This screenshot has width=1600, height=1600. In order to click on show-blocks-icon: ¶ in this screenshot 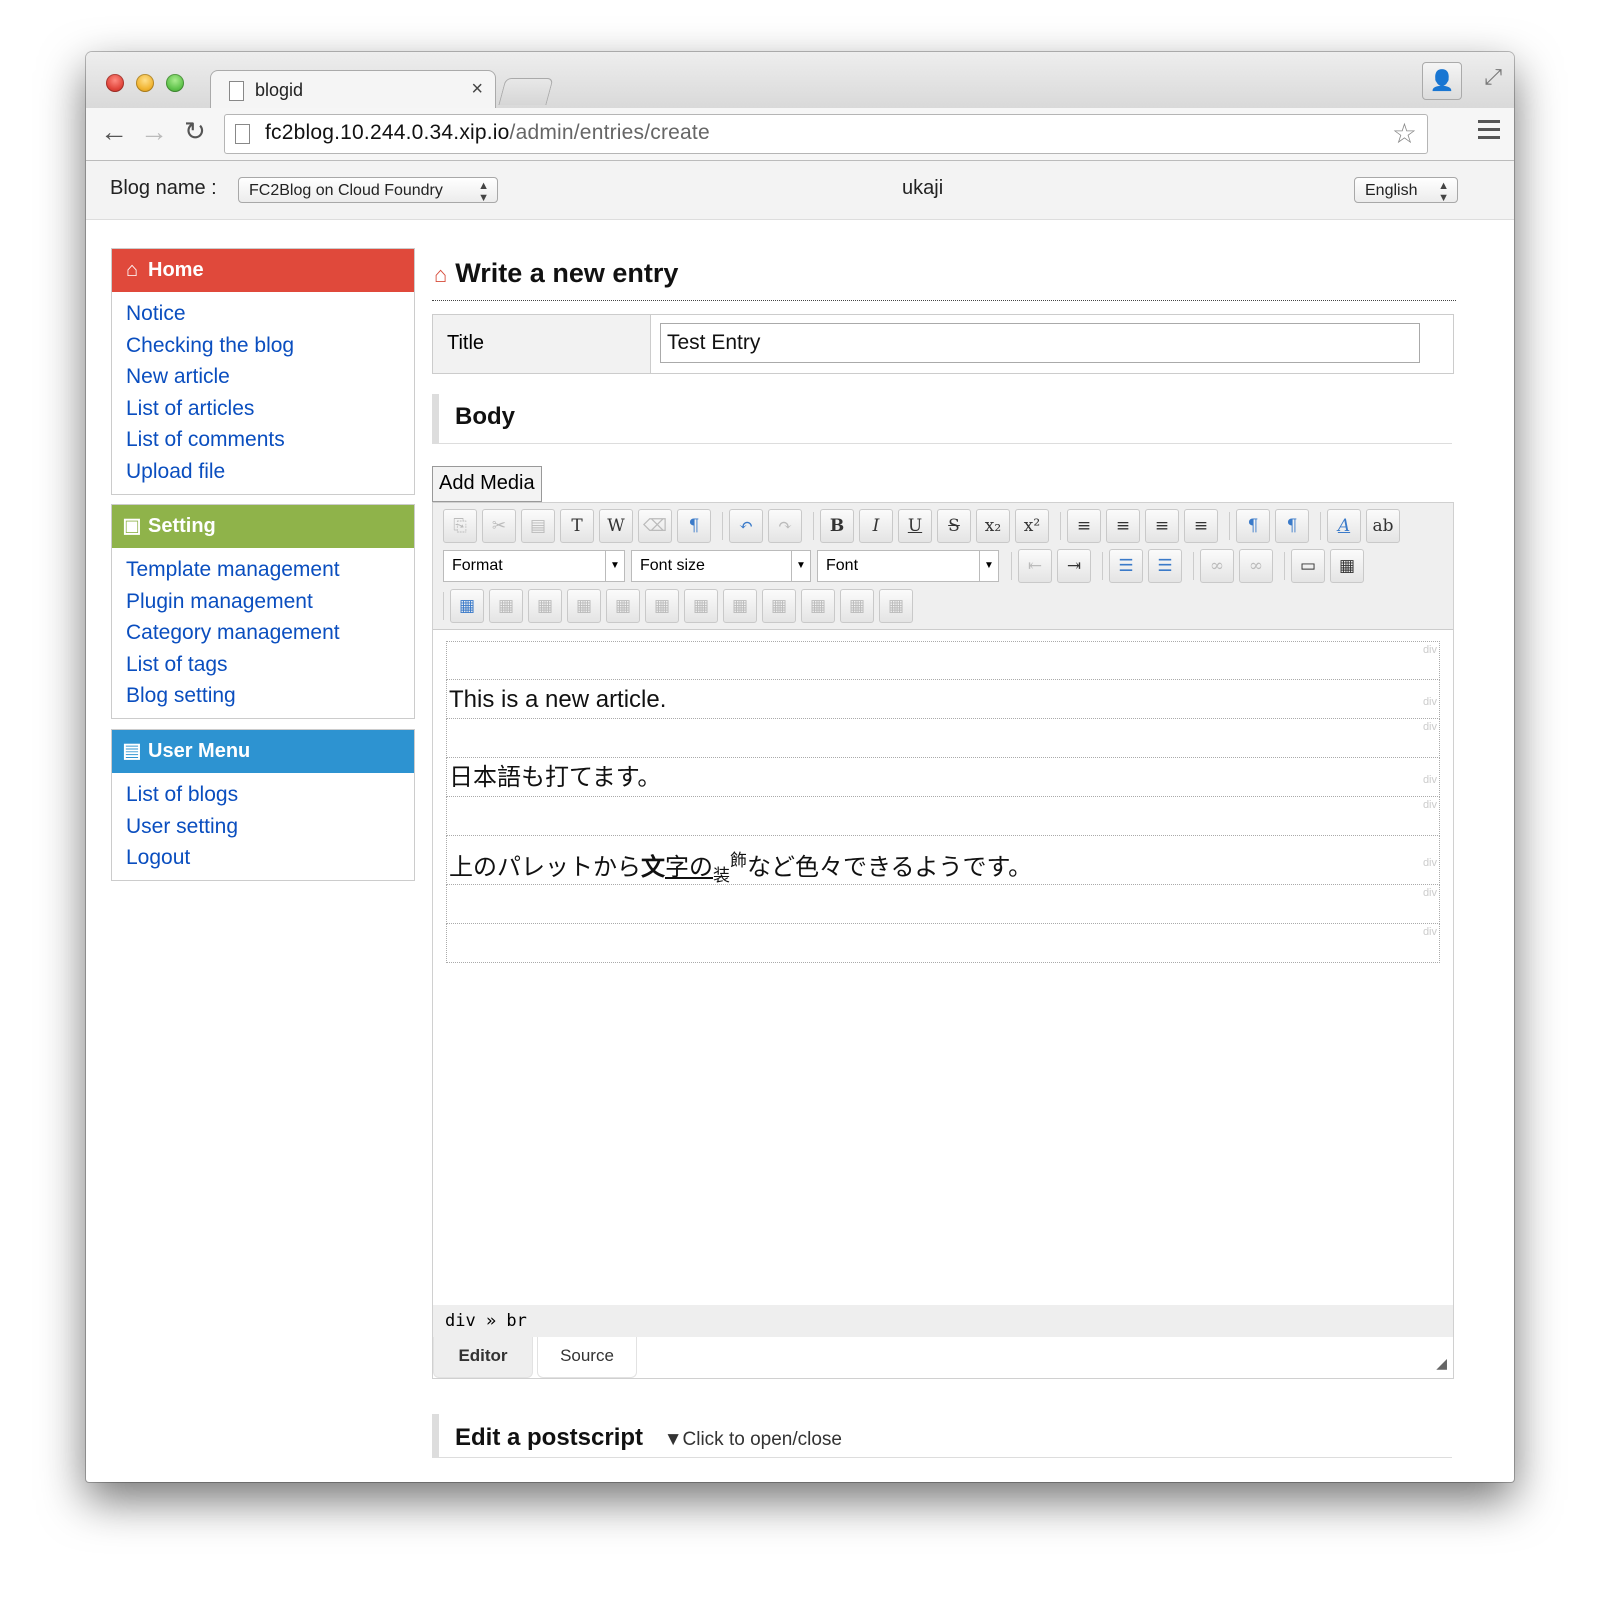, I will do `click(694, 526)`.